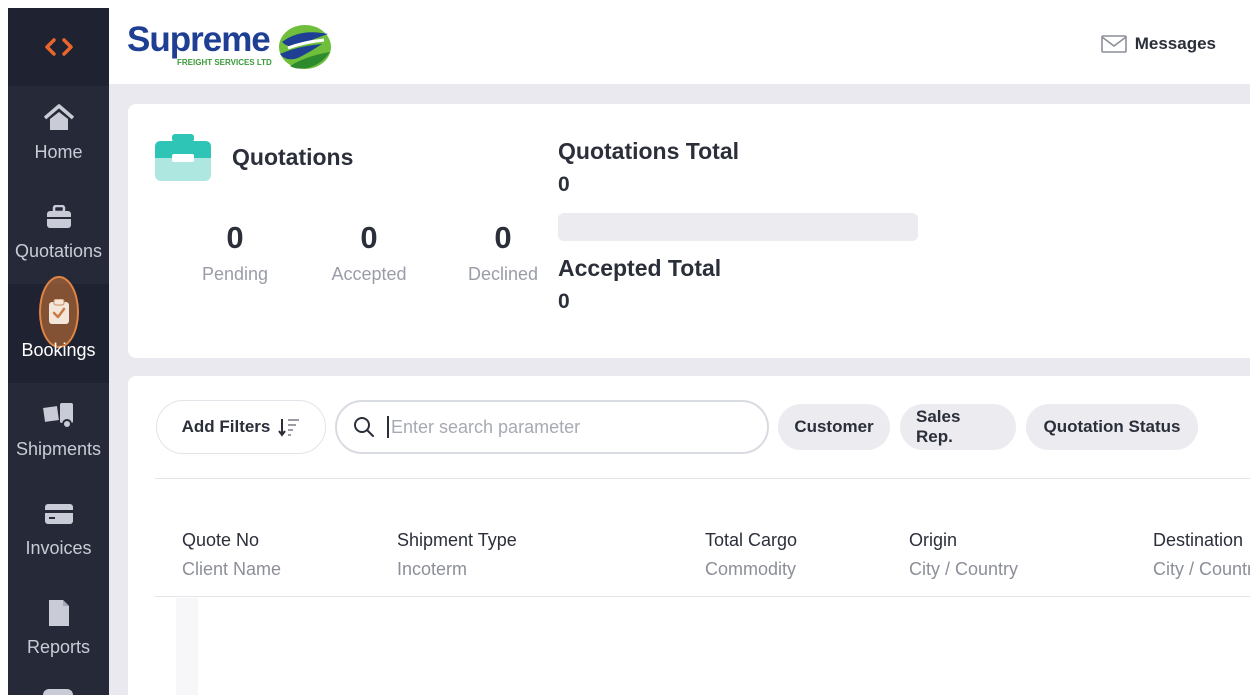 This screenshot has height=695, width=1250. What do you see at coordinates (364, 427) in the screenshot?
I see `search-icon` at bounding box center [364, 427].